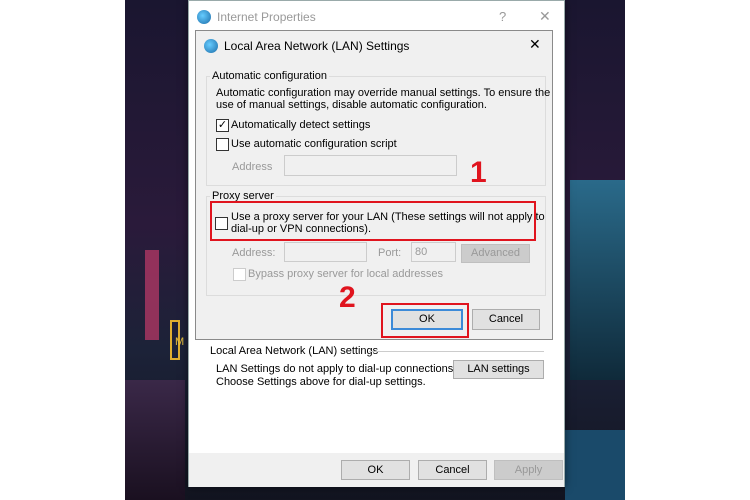 This screenshot has height=500, width=750. What do you see at coordinates (346, 274) in the screenshot?
I see `bypass-label: Bypass proxy server for local addresses` at bounding box center [346, 274].